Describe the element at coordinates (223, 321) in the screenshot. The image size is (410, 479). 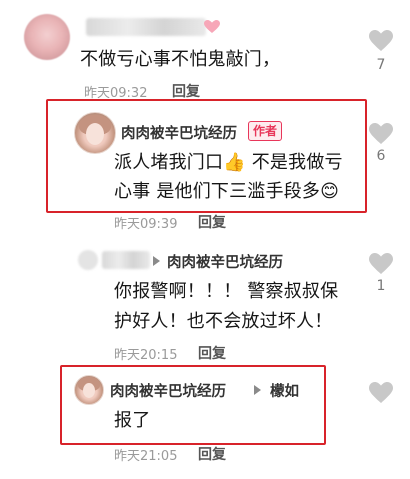
I see `comment-text-line-2: 护好人！也不会放过坏人！` at that location.